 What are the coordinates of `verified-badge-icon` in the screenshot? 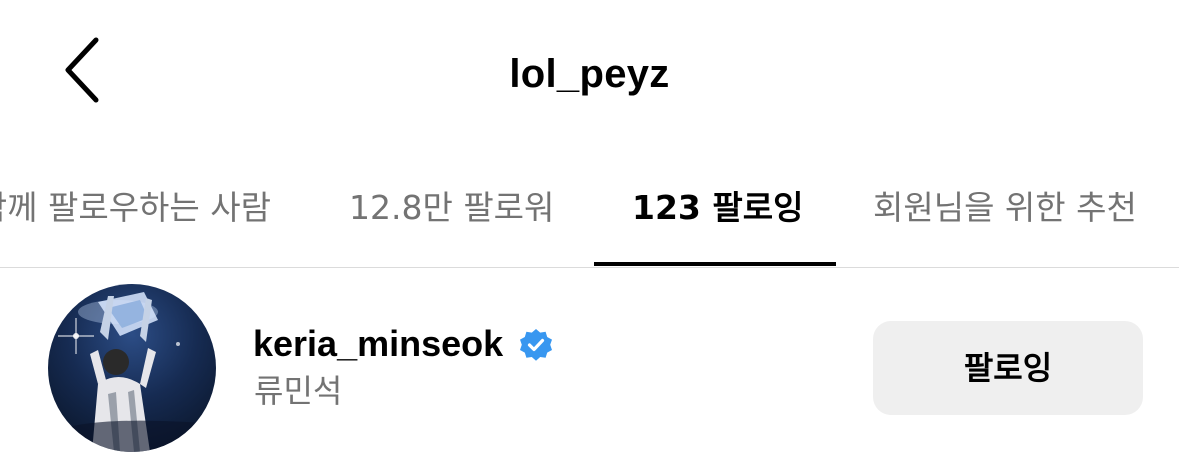 It's located at (536, 345).